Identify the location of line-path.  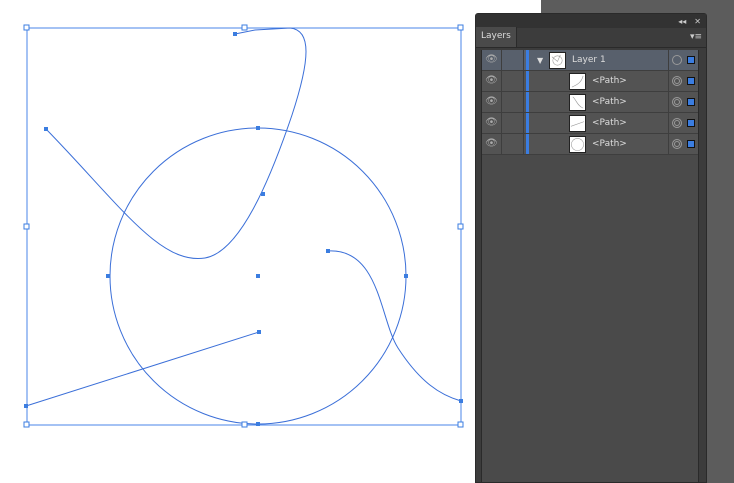
(142, 369).